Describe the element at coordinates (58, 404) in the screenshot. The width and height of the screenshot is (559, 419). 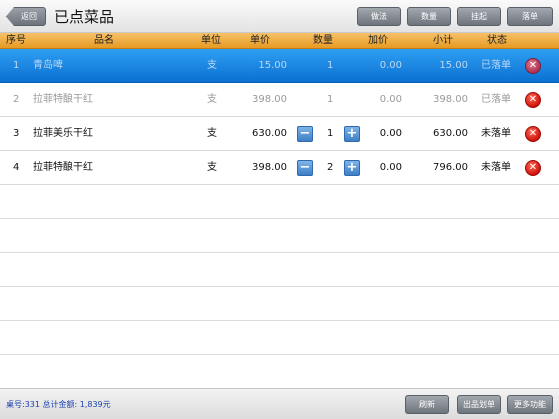
I see `order-summary: 桌号:331 总计金额: 1,839元` at that location.